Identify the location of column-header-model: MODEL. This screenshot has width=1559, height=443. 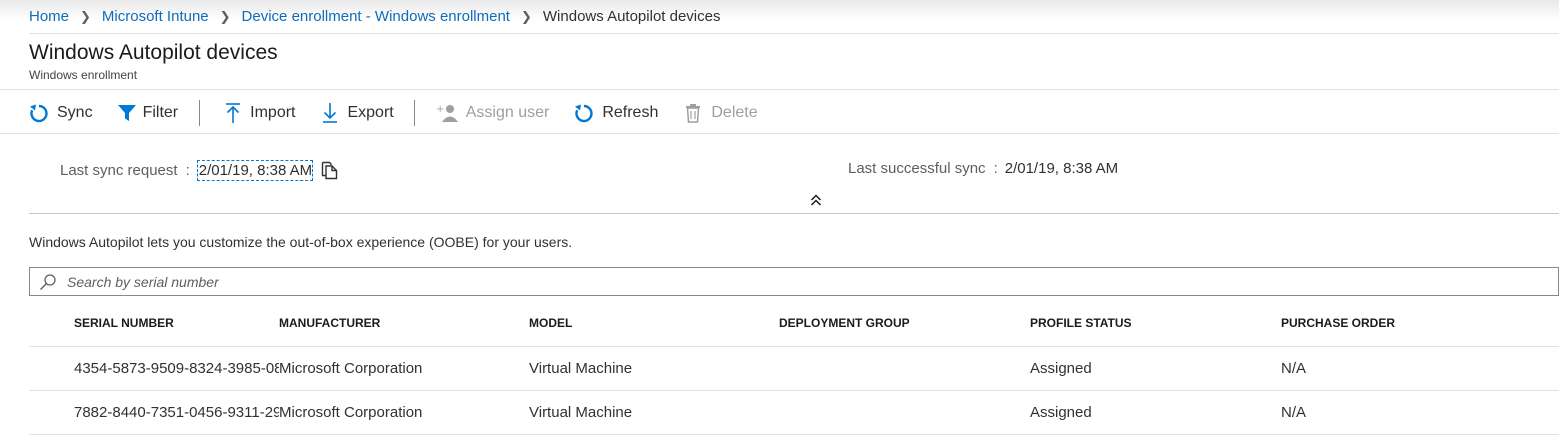
(654, 323).